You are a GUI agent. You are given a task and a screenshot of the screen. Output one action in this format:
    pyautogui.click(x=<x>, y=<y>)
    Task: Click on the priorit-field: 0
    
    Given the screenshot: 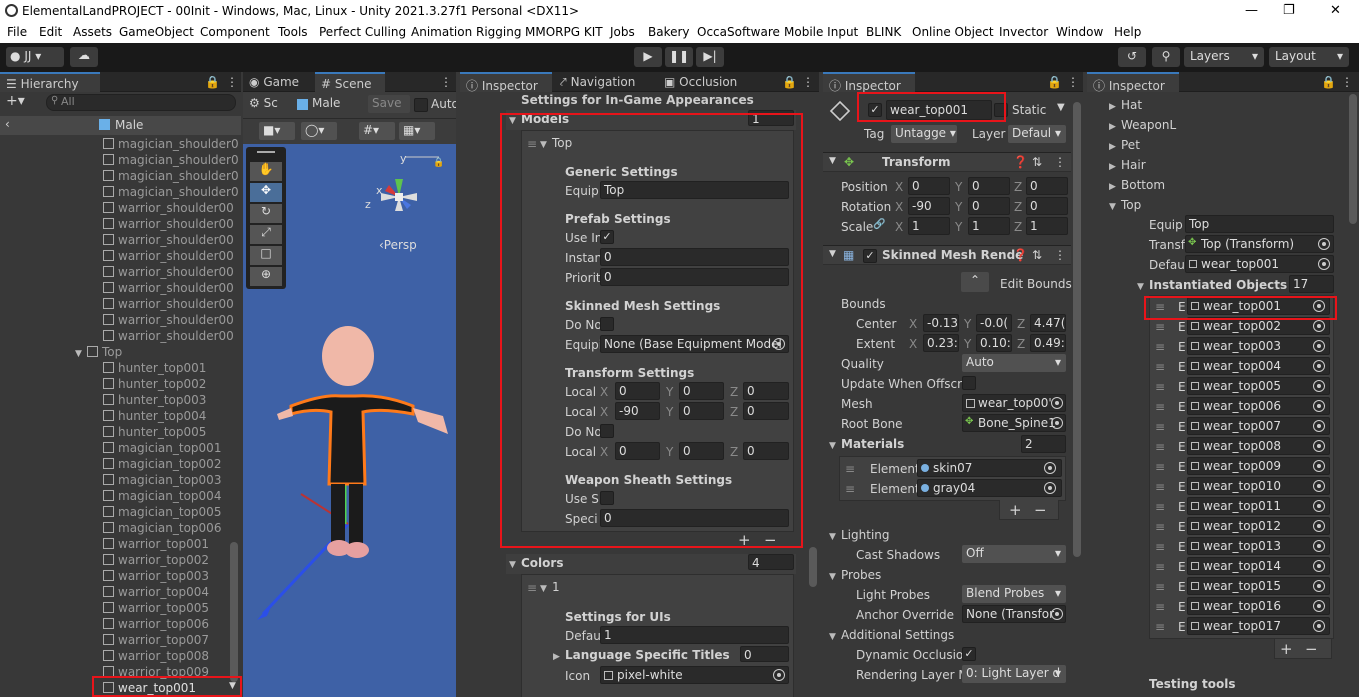 What is the action you would take?
    pyautogui.click(x=694, y=277)
    